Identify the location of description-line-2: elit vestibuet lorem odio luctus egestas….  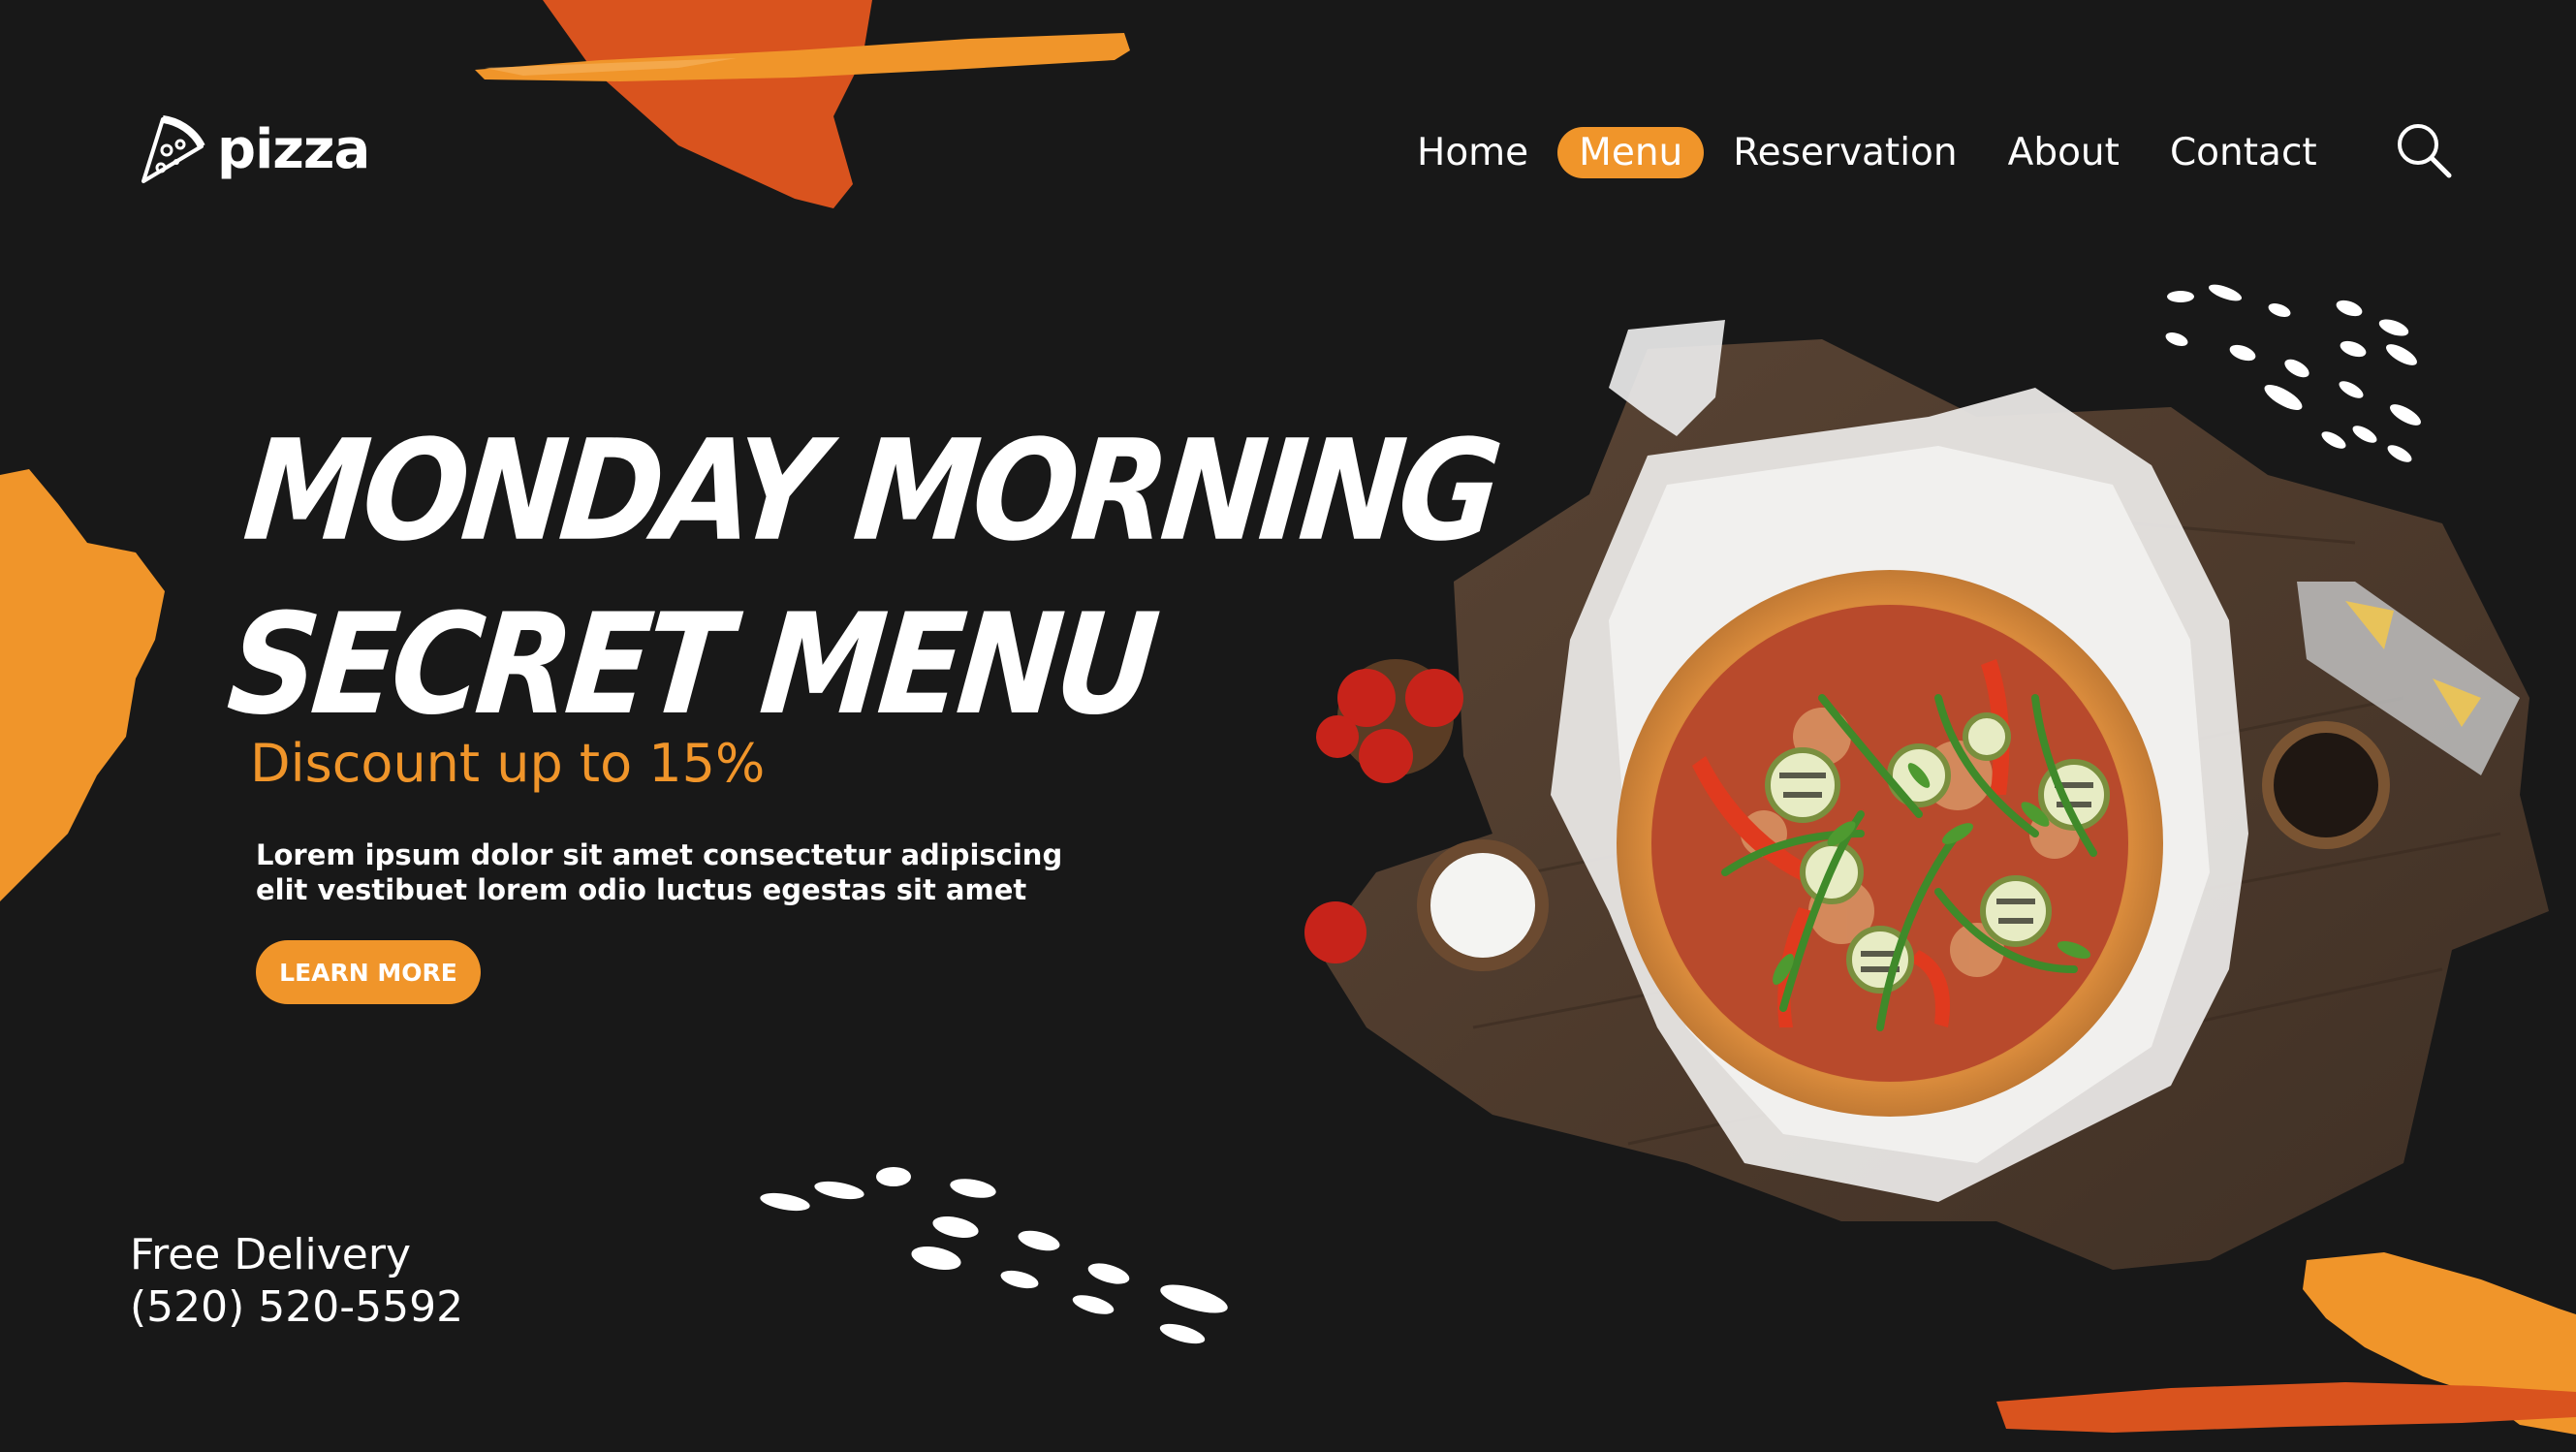
(641, 889).